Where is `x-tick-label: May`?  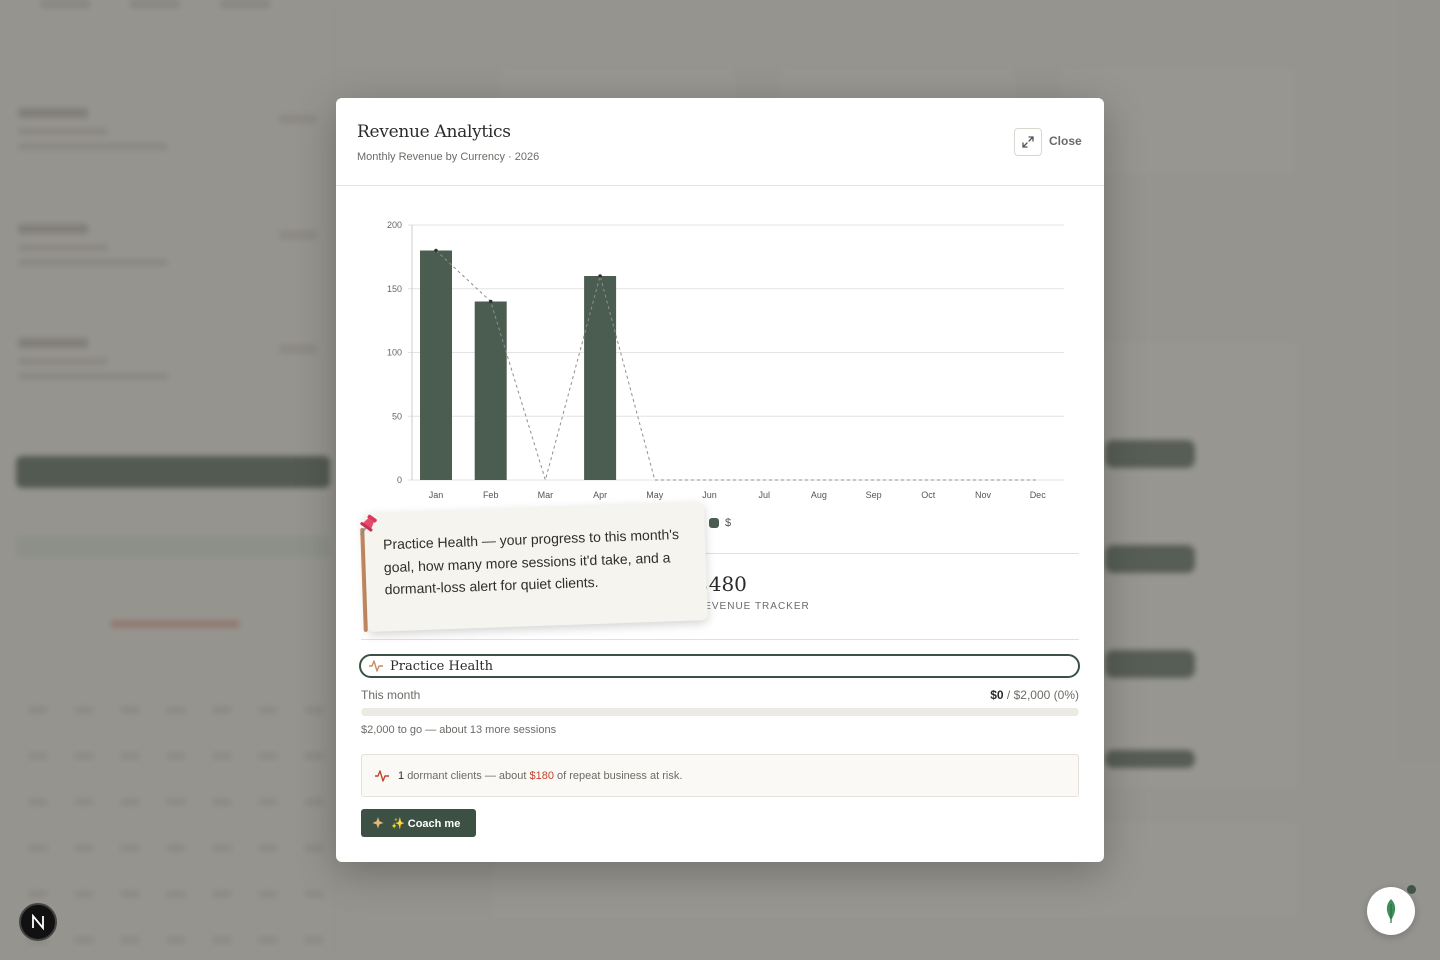
x-tick-label: May is located at coordinates (655, 495).